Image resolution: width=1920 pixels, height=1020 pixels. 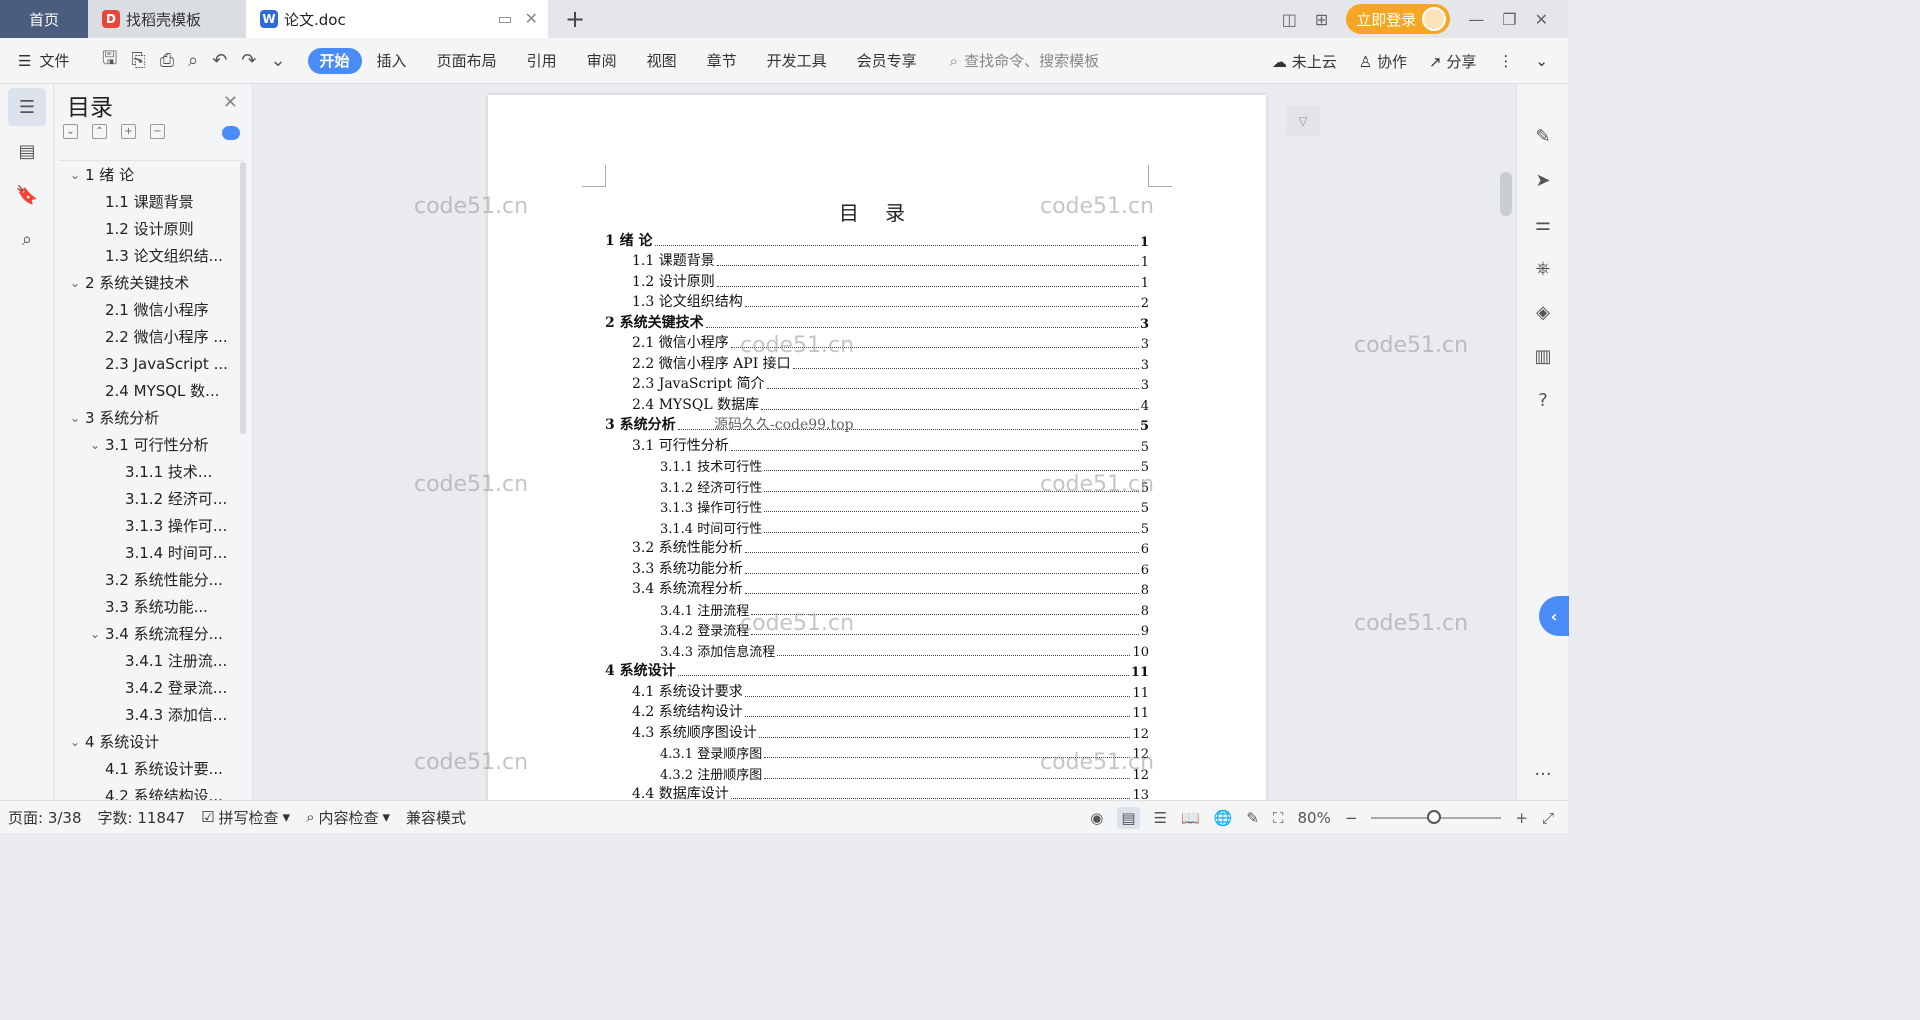 What do you see at coordinates (877, 629) in the screenshot?
I see `toc-entry: 3.4.2 登录流程 9` at bounding box center [877, 629].